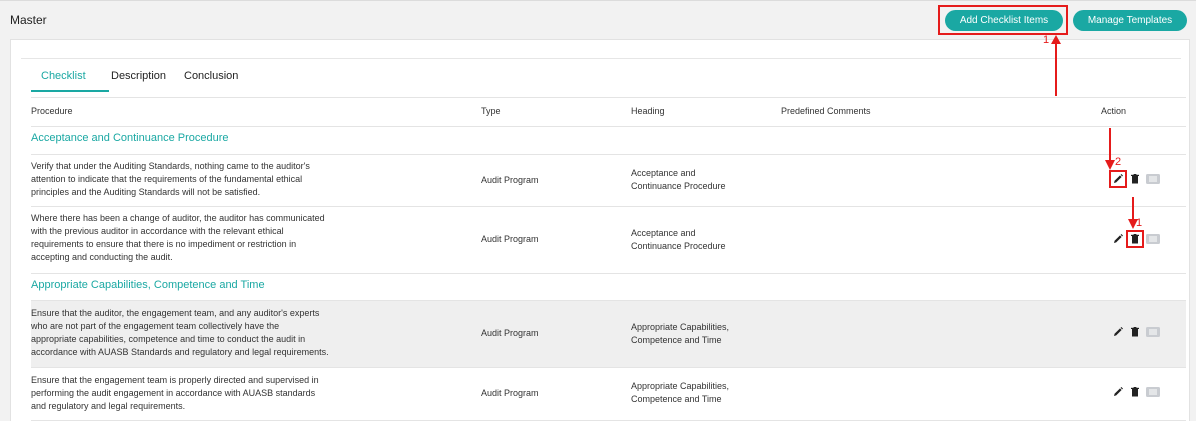  Describe the element at coordinates (1130, 20) in the screenshot. I see `manage-templates-button: Manage Templates` at that location.